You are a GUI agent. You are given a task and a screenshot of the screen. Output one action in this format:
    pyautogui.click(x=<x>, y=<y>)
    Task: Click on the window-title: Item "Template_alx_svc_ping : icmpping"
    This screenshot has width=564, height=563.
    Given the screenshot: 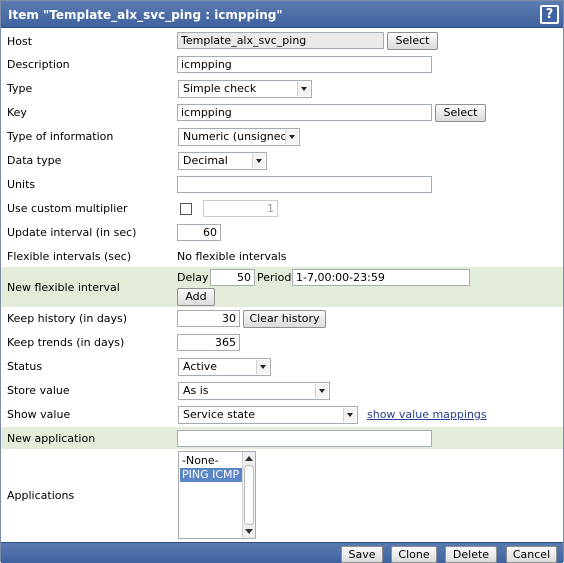 What is the action you would take?
    pyautogui.click(x=145, y=15)
    